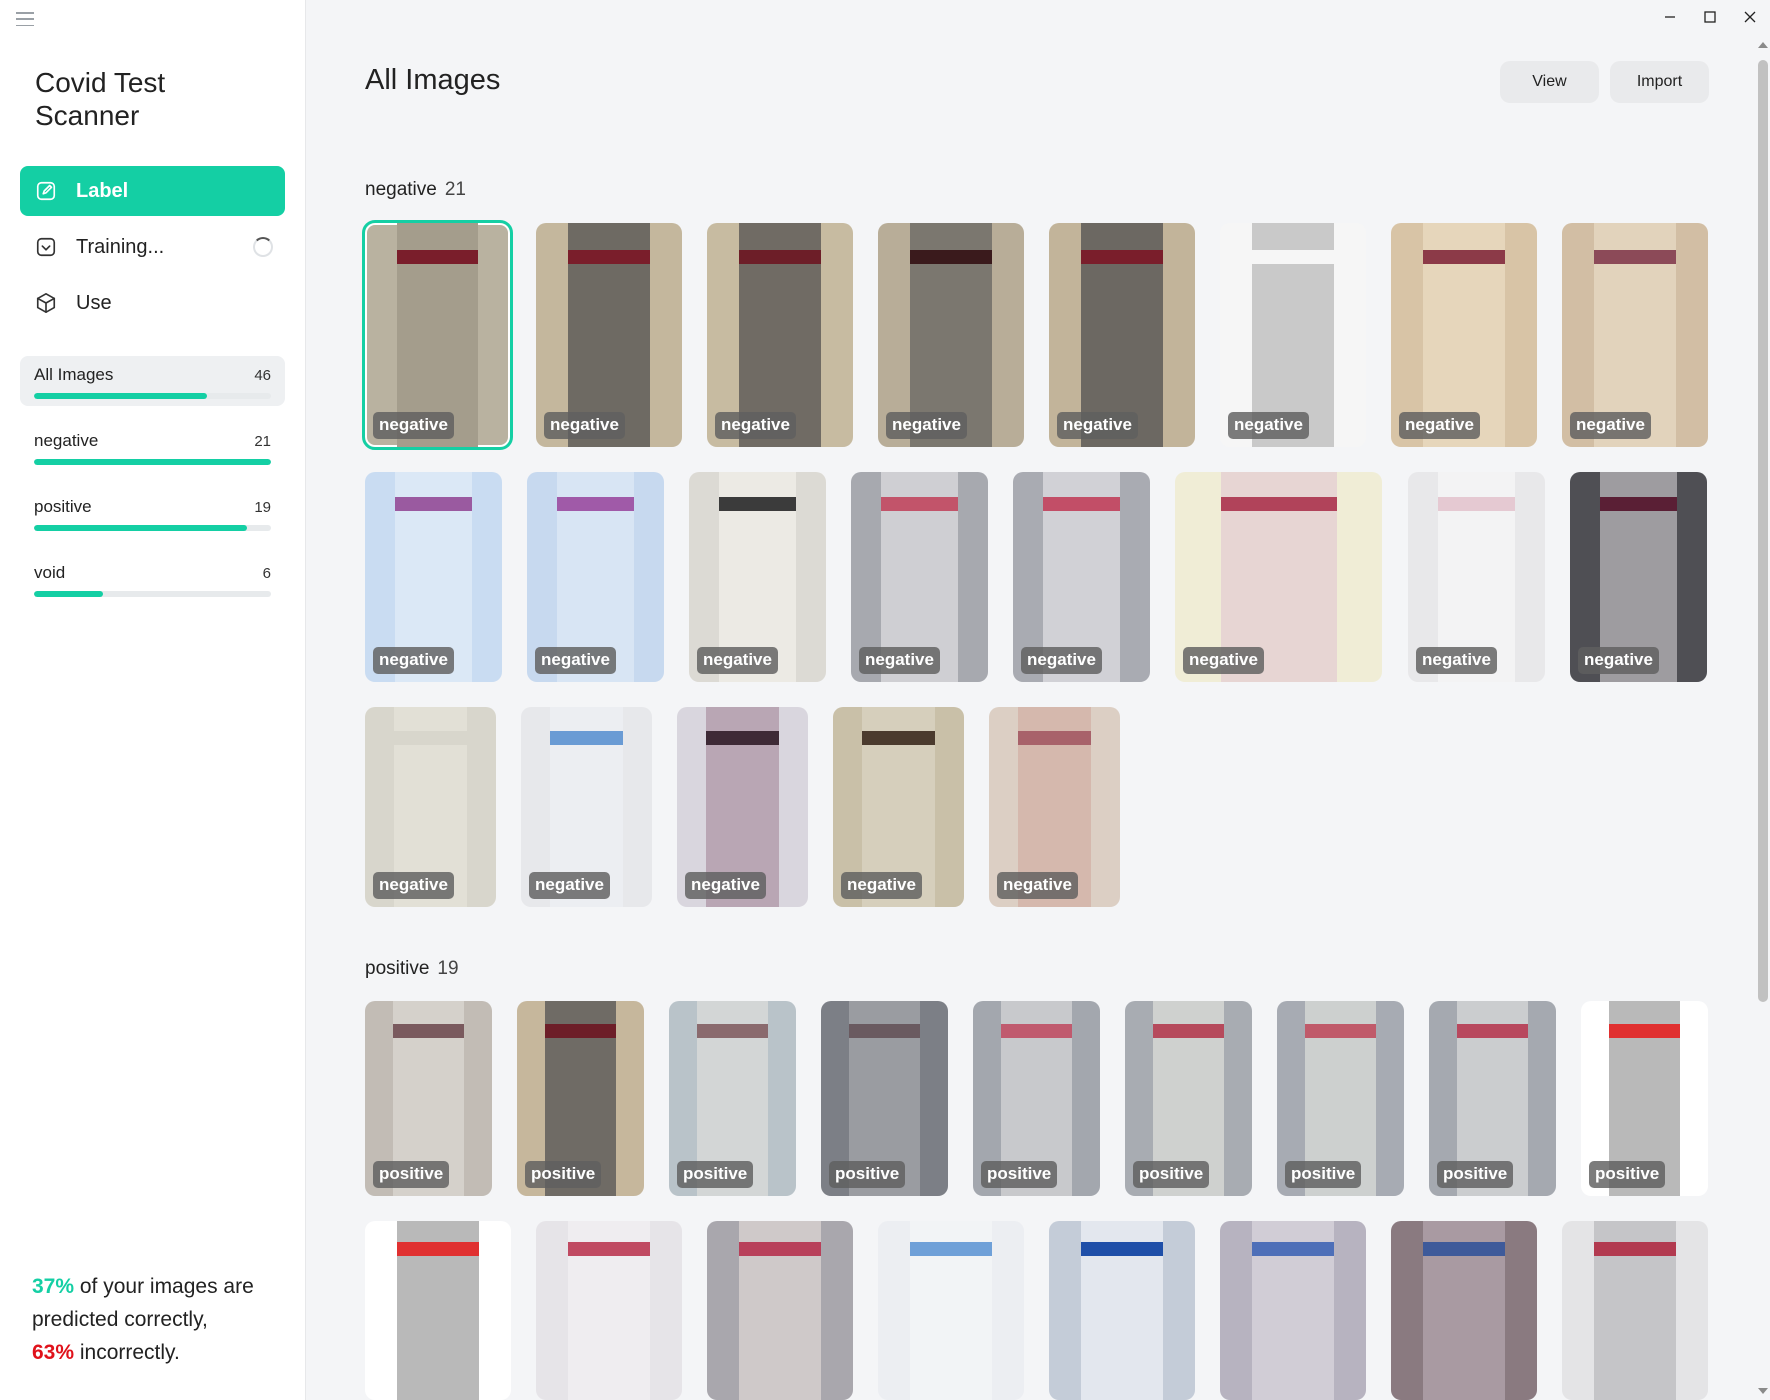  Describe the element at coordinates (152, 579) in the screenshot. I see `category-void: void 6` at that location.